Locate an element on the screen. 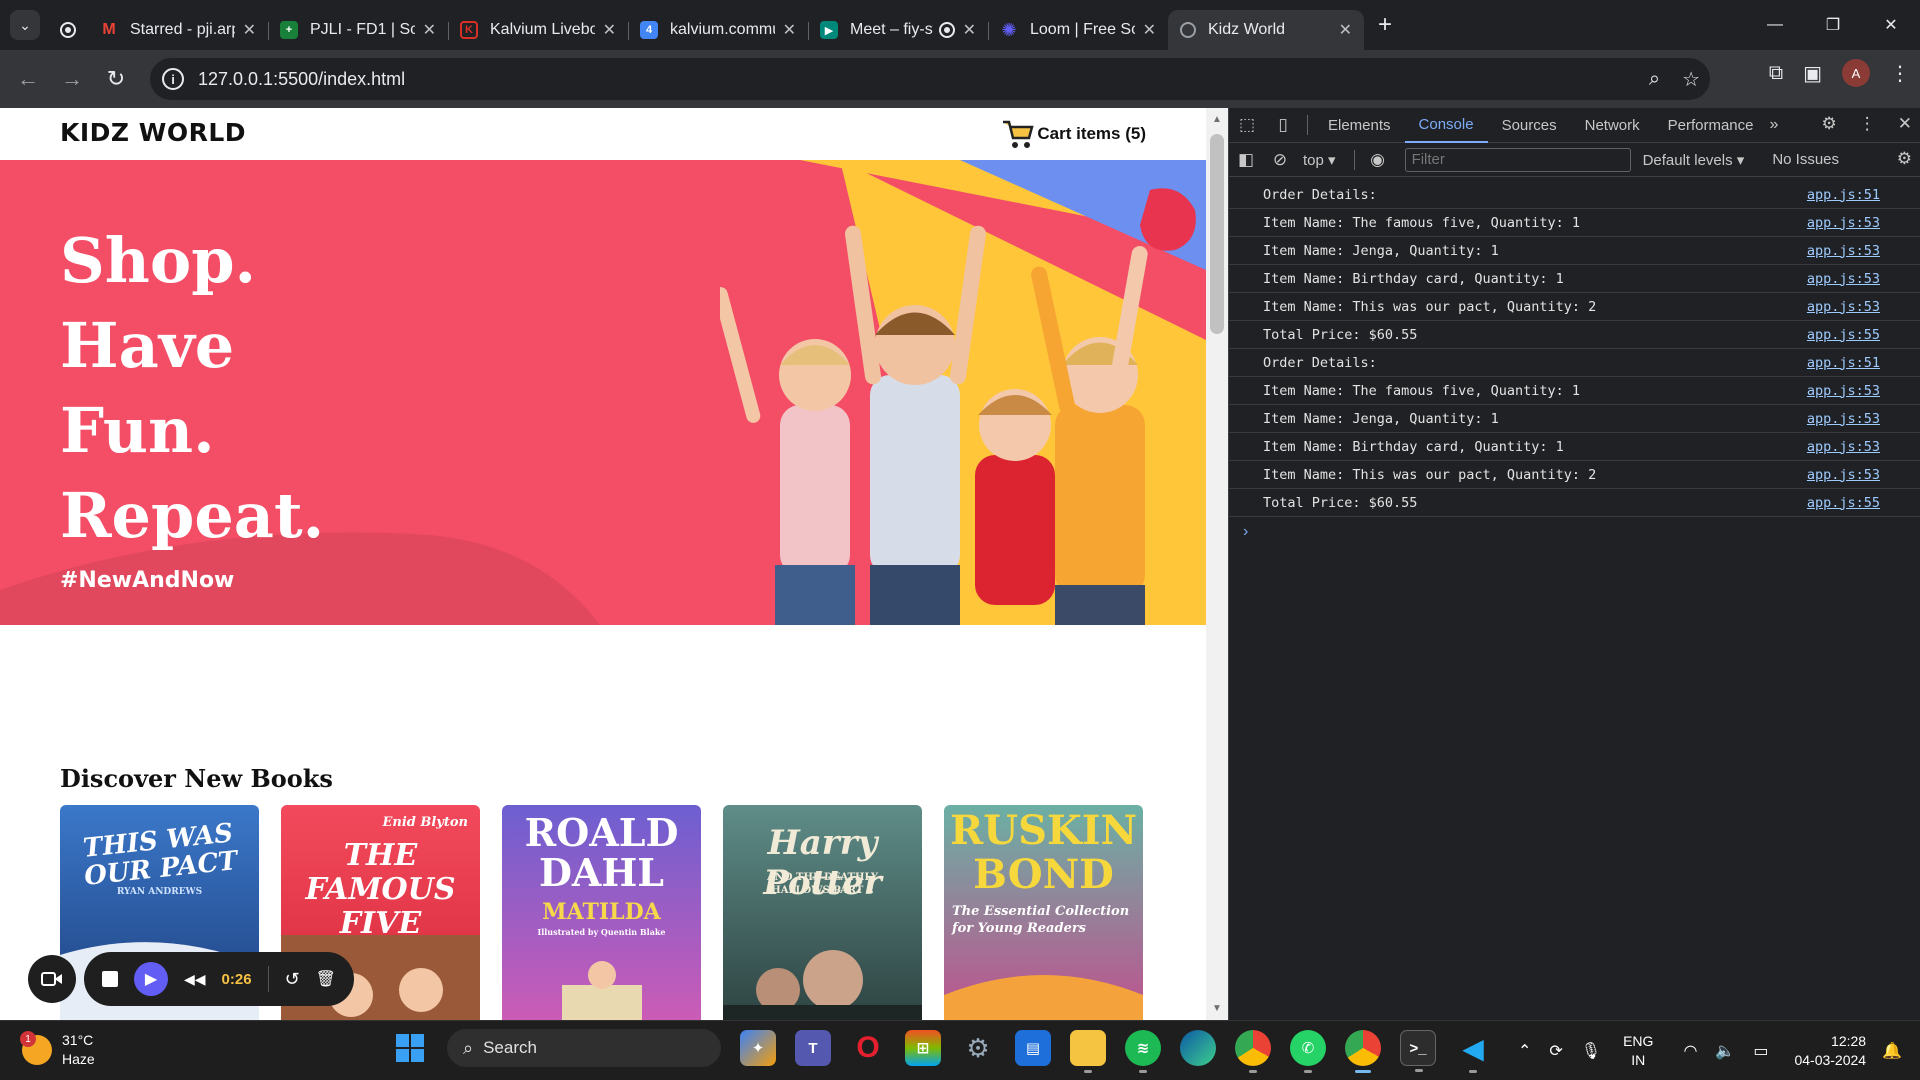  rewind-icon: ◀◀ is located at coordinates (195, 979).